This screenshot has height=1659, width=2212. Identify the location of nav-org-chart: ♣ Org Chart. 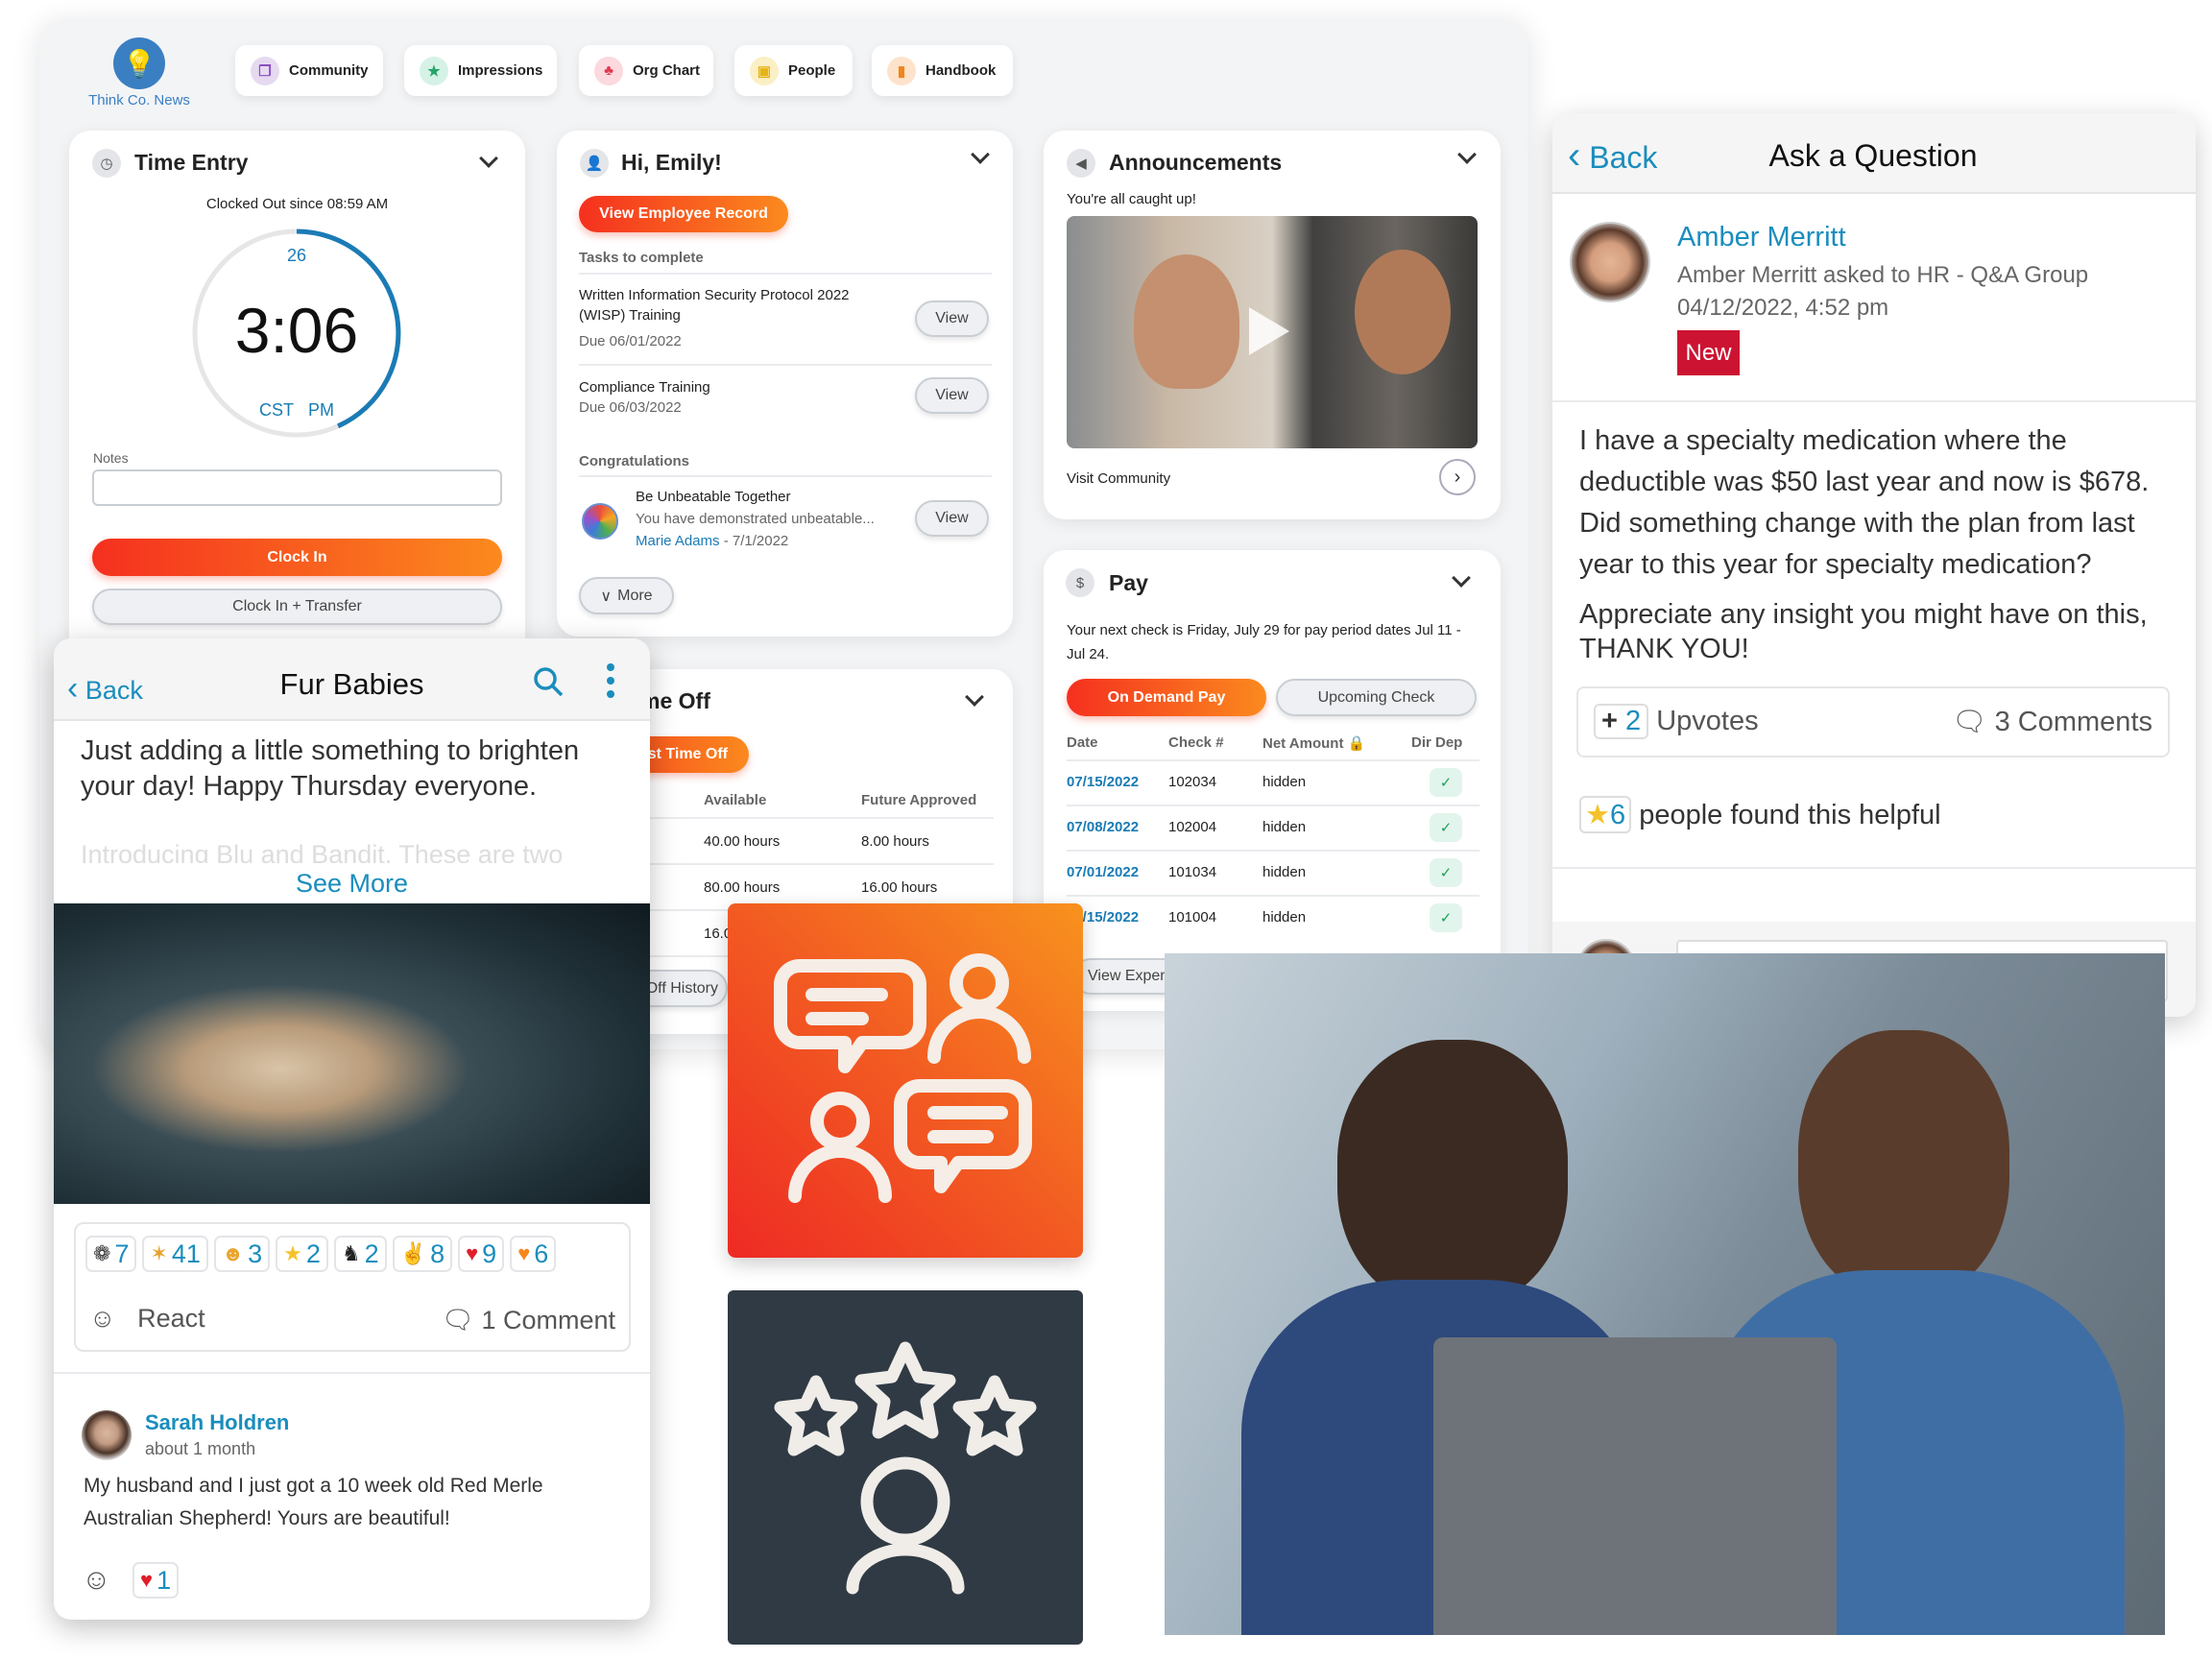
(646, 71).